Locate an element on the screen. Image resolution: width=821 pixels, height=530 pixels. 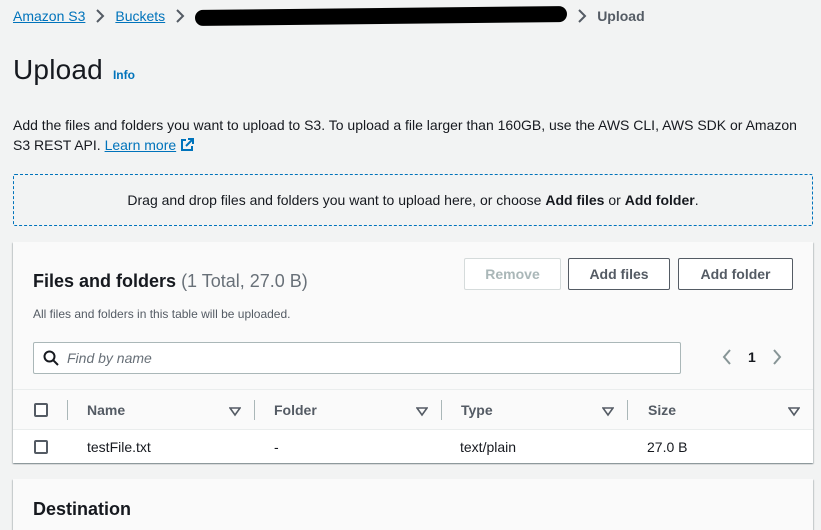
breadcrumb: Amazon S3 Buckets Upload is located at coordinates (329, 16).